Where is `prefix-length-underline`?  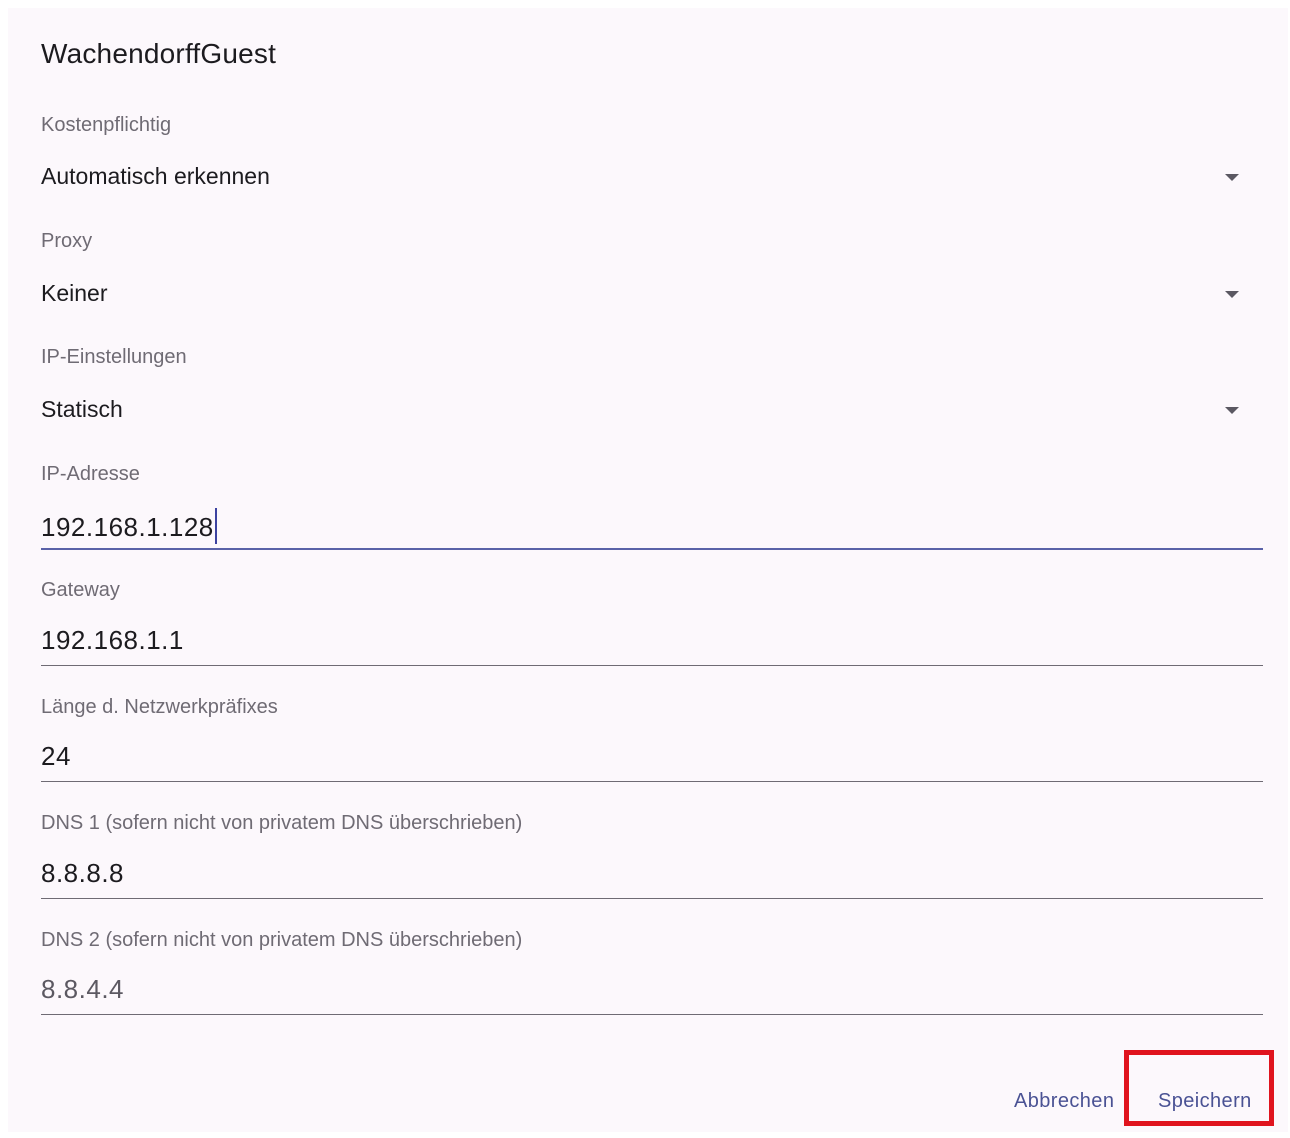
prefix-length-underline is located at coordinates (652, 781).